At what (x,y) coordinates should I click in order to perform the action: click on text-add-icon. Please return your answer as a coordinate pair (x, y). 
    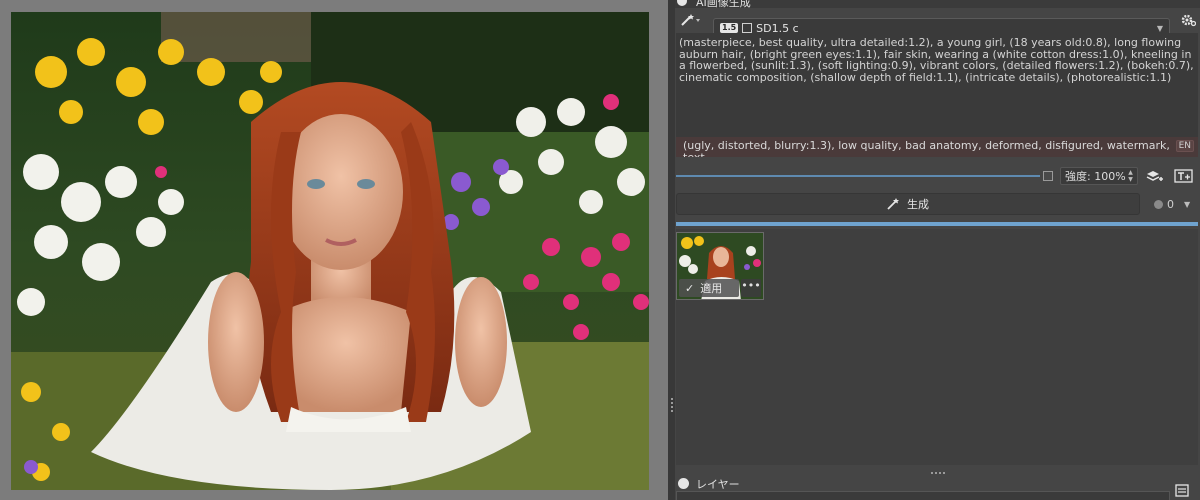
    Looking at the image, I should click on (1183, 176).